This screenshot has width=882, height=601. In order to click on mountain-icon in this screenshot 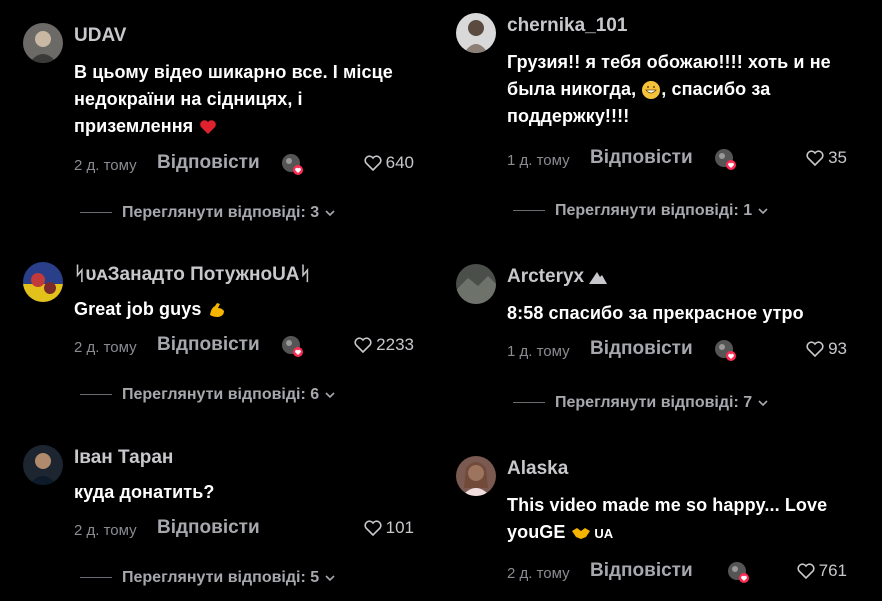, I will do `click(598, 277)`.